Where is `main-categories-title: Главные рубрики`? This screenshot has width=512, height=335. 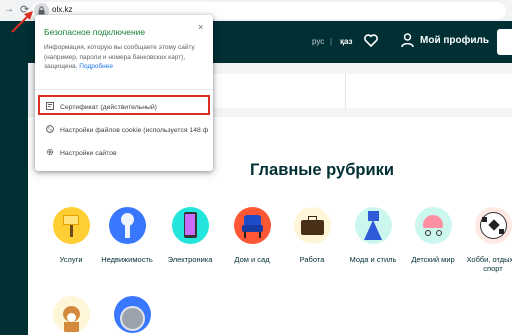 main-categories-title: Главные рубрики is located at coordinates (322, 170).